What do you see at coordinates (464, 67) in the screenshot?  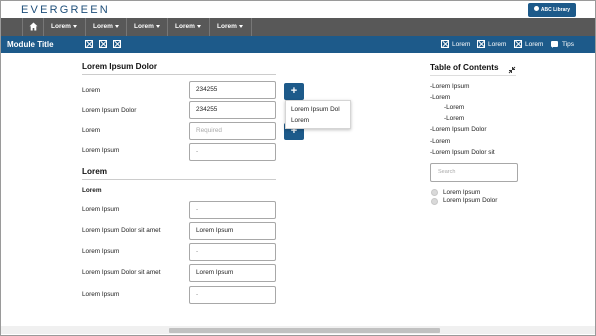 I see `toc-title: Table of Contents` at bounding box center [464, 67].